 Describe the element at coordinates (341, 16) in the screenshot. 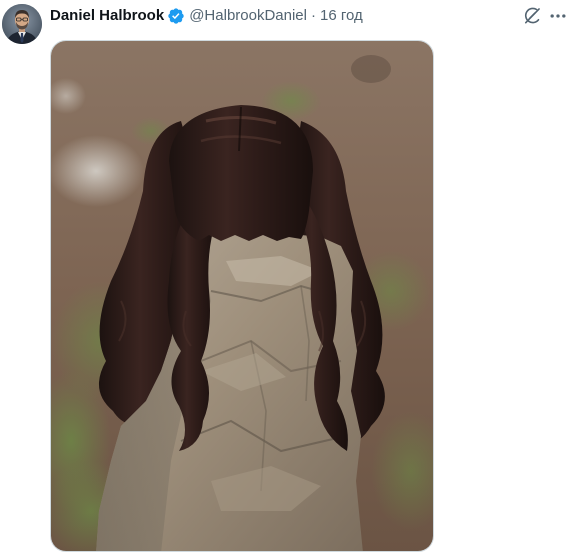

I see `tweet-timestamp: 16 год` at that location.